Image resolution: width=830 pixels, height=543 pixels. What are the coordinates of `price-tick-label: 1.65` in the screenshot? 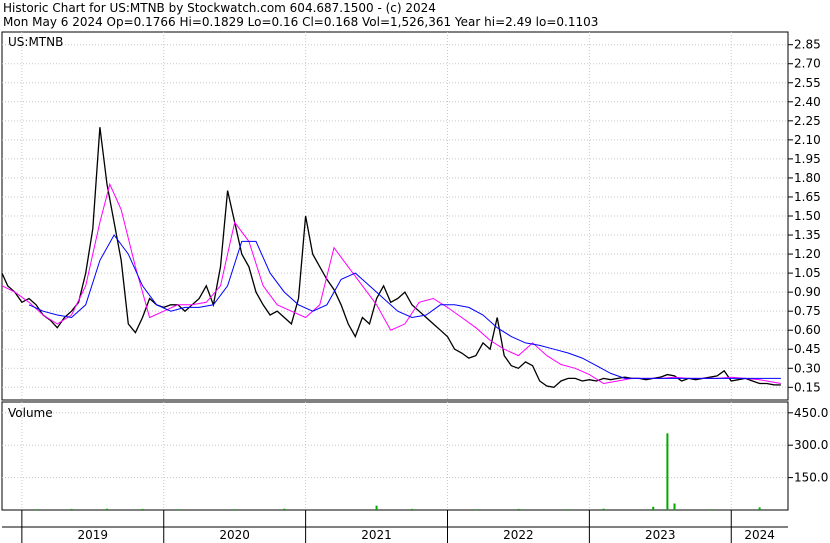 It's located at (807, 197).